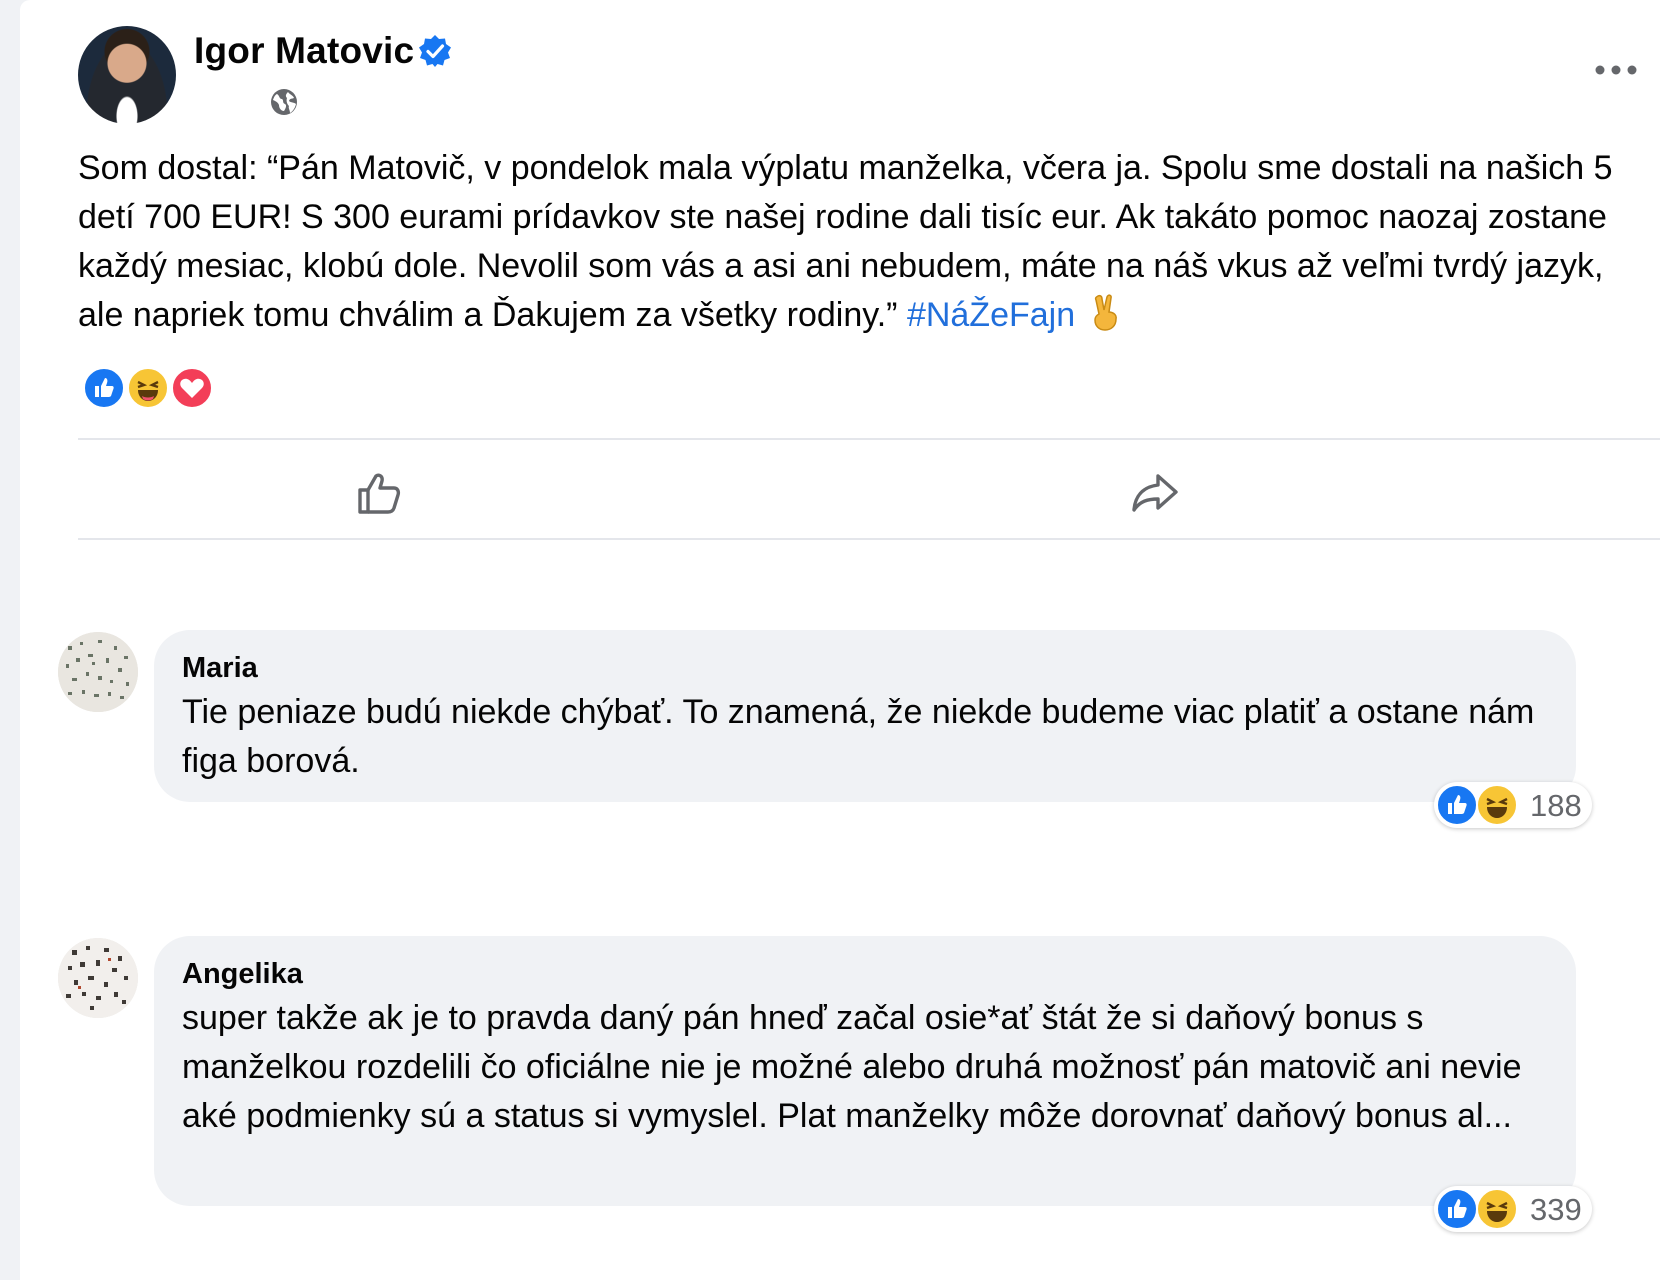 The width and height of the screenshot is (1680, 1280). Describe the element at coordinates (127, 75) in the screenshot. I see `author-avatar` at that location.